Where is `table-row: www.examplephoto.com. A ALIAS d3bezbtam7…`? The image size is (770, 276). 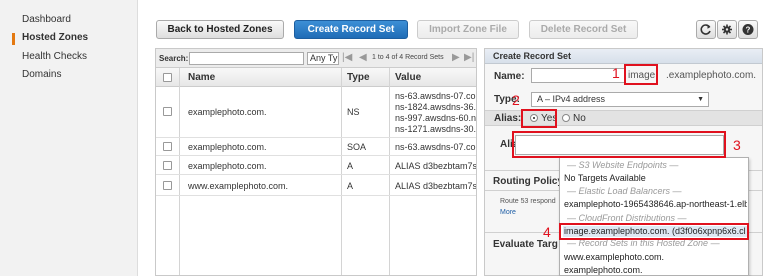 table-row: www.examplephoto.com. A ALIAS d3bezbtam7… is located at coordinates (316, 185).